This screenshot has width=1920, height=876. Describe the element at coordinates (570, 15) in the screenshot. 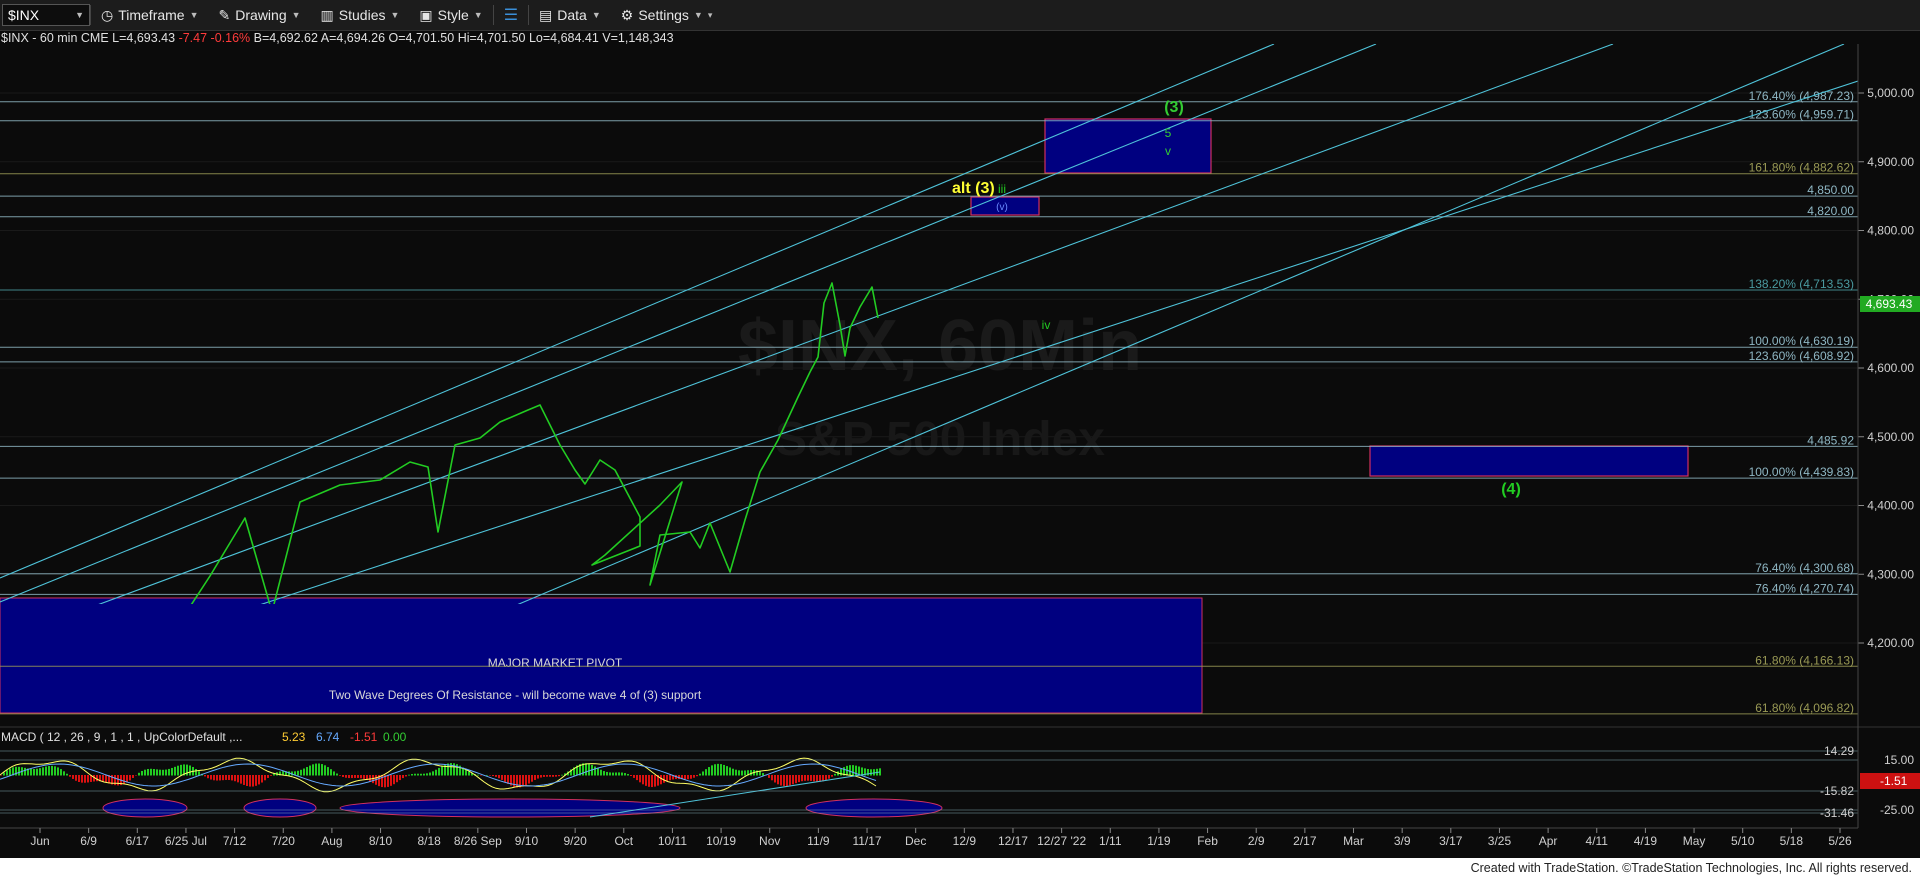

I see `data-button: ▤ Data ▼` at that location.